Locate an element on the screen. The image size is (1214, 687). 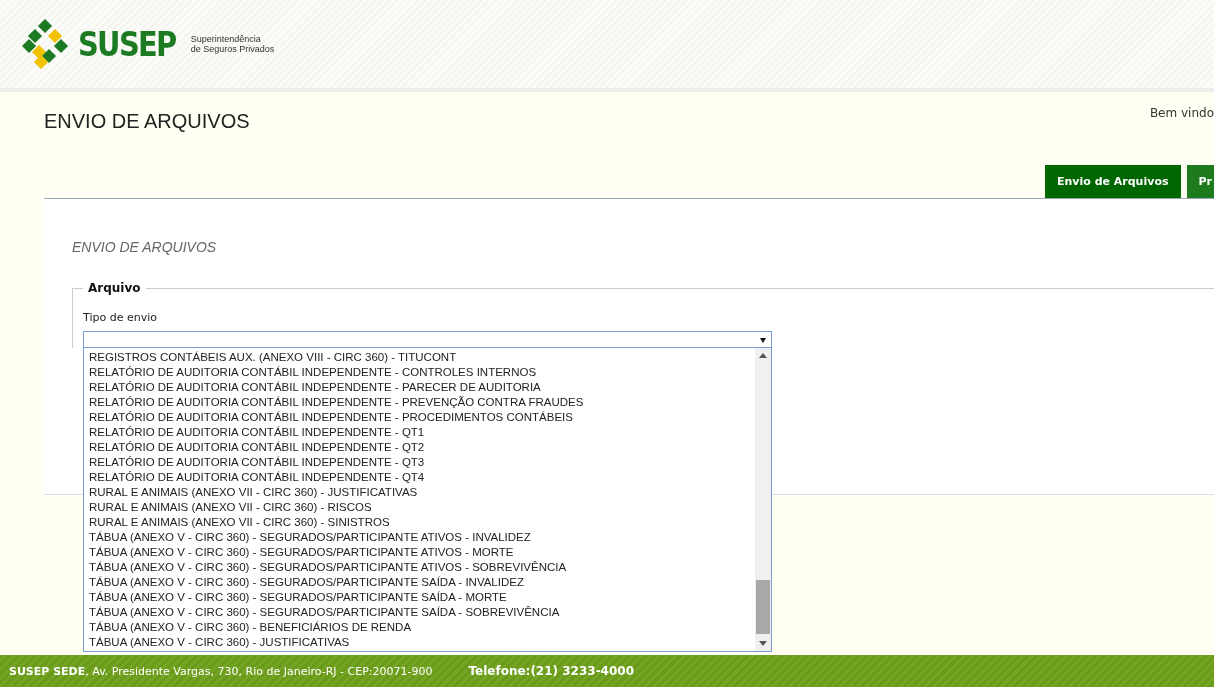
dropdown-option: TÁBUA (ANEXO V - CIRC 360) - SEGURADOS/PARTICIPANTE ATIVOS - INVALIDEZ is located at coordinates (422, 537).